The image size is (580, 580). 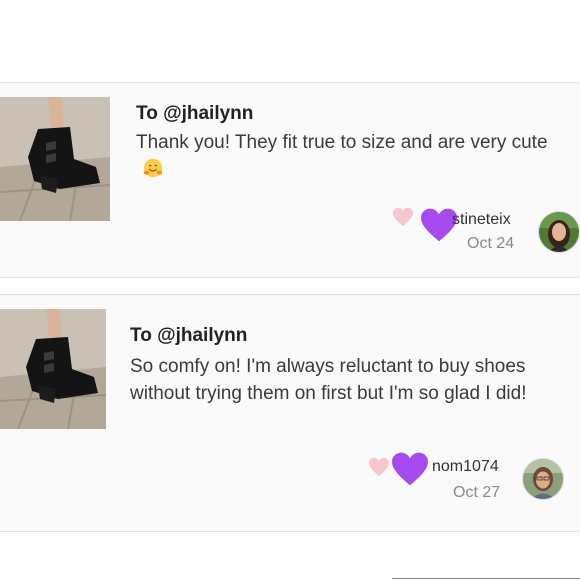 What do you see at coordinates (465, 467) in the screenshot?
I see `reviewer-username: nom1074` at bounding box center [465, 467].